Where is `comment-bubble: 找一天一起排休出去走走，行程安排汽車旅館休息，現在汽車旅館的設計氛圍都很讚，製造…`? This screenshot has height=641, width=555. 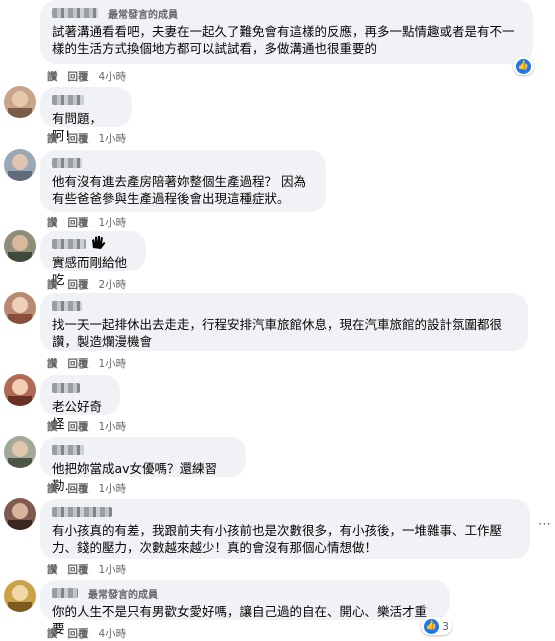 comment-bubble: 找一天一起排休出去走走，行程安排汽車旅館休息，現在汽車旅館的設計氛圍都很讚，製造… is located at coordinates (284, 322).